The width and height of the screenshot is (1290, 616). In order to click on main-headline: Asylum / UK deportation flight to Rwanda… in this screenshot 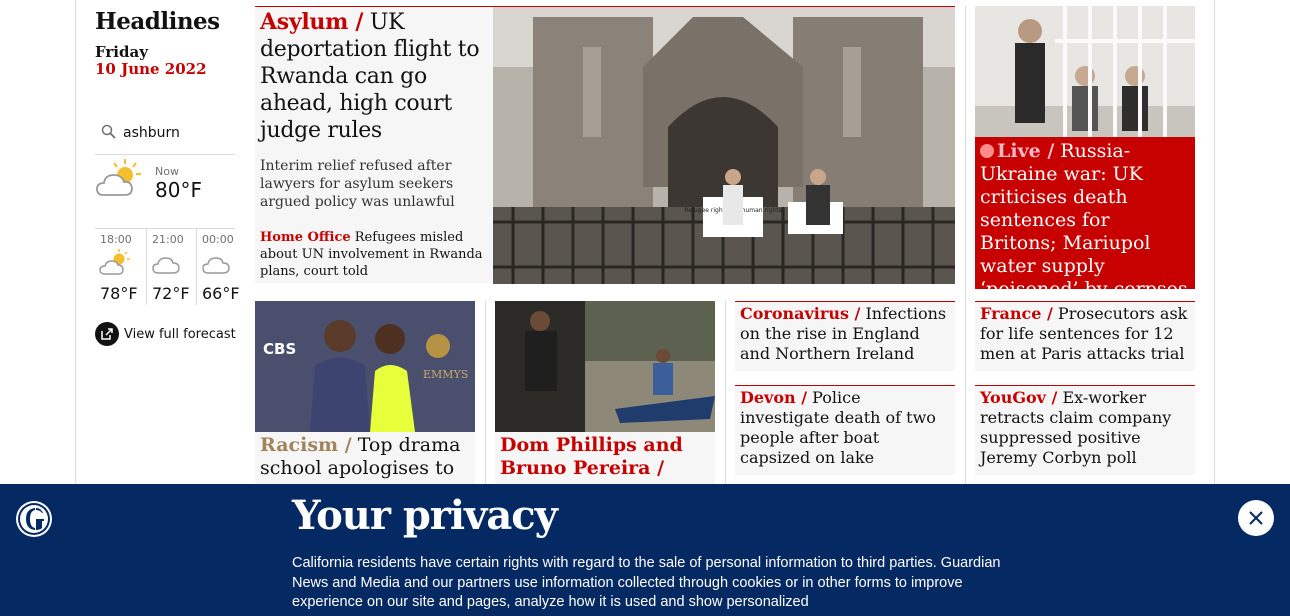, I will do `click(374, 76)`.